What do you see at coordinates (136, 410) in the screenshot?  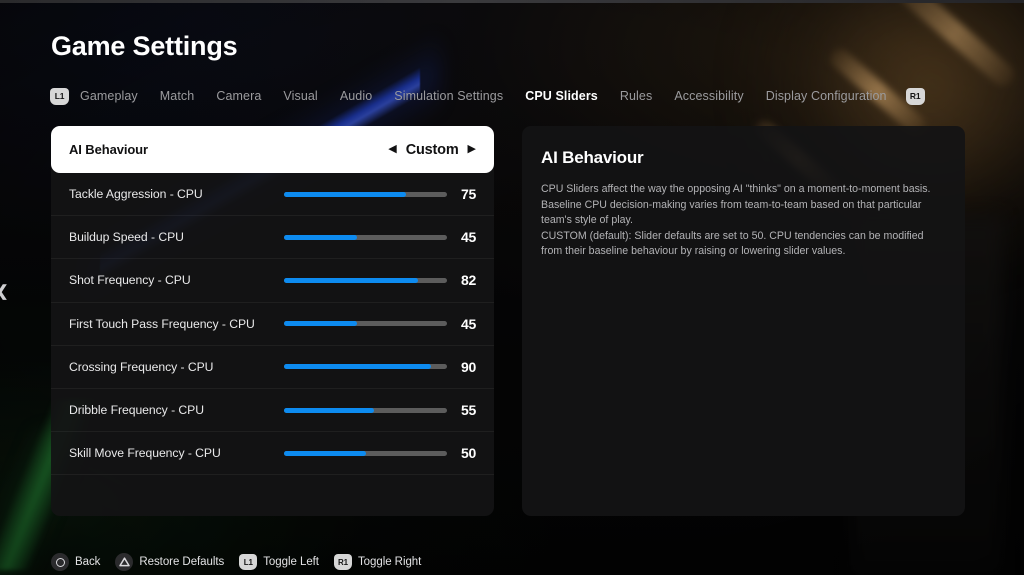 I see `slider-label: Dribble Frequency - CPU` at bounding box center [136, 410].